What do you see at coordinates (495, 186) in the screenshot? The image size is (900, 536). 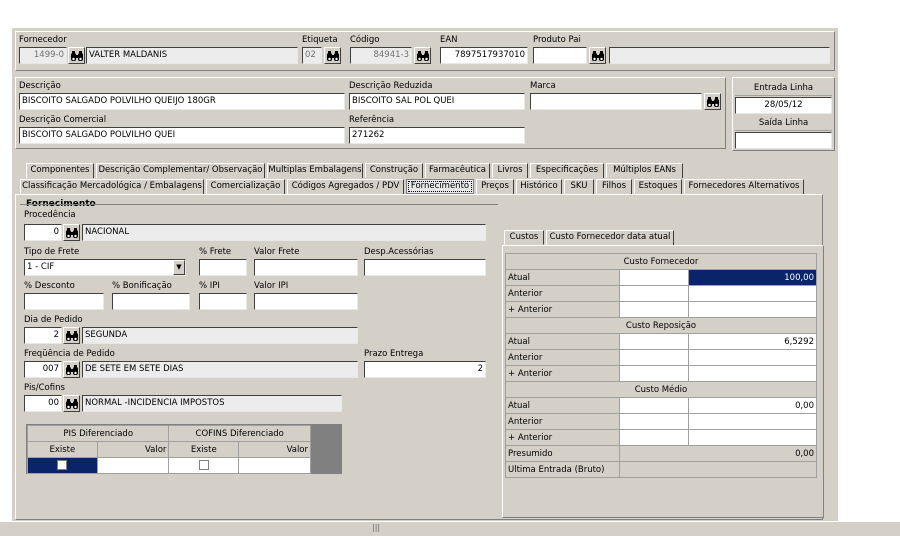 I see `tab-precos: Preços` at bounding box center [495, 186].